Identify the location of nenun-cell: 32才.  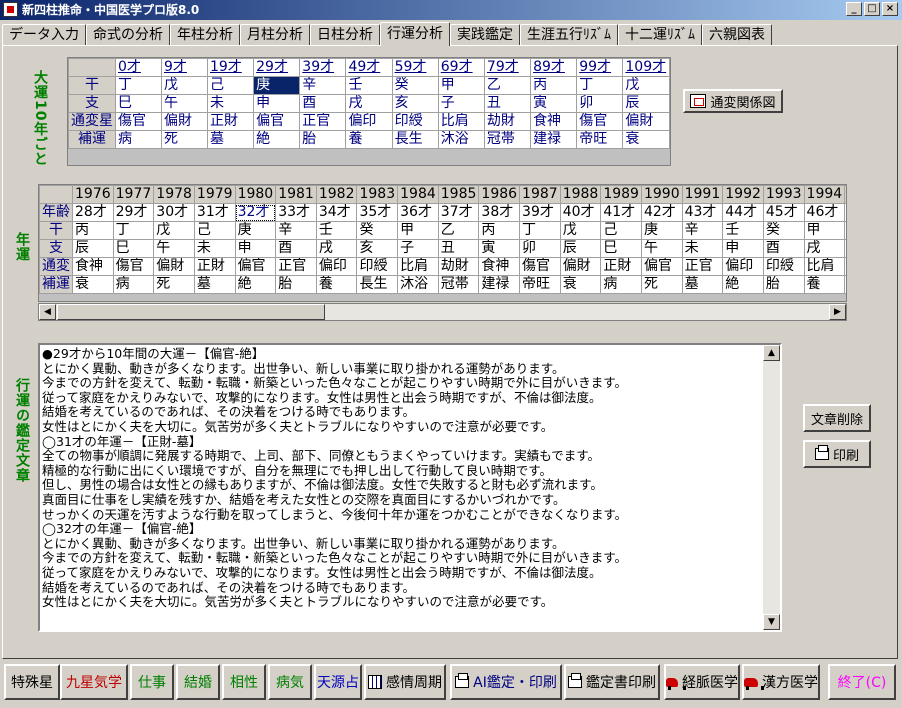
(255, 212).